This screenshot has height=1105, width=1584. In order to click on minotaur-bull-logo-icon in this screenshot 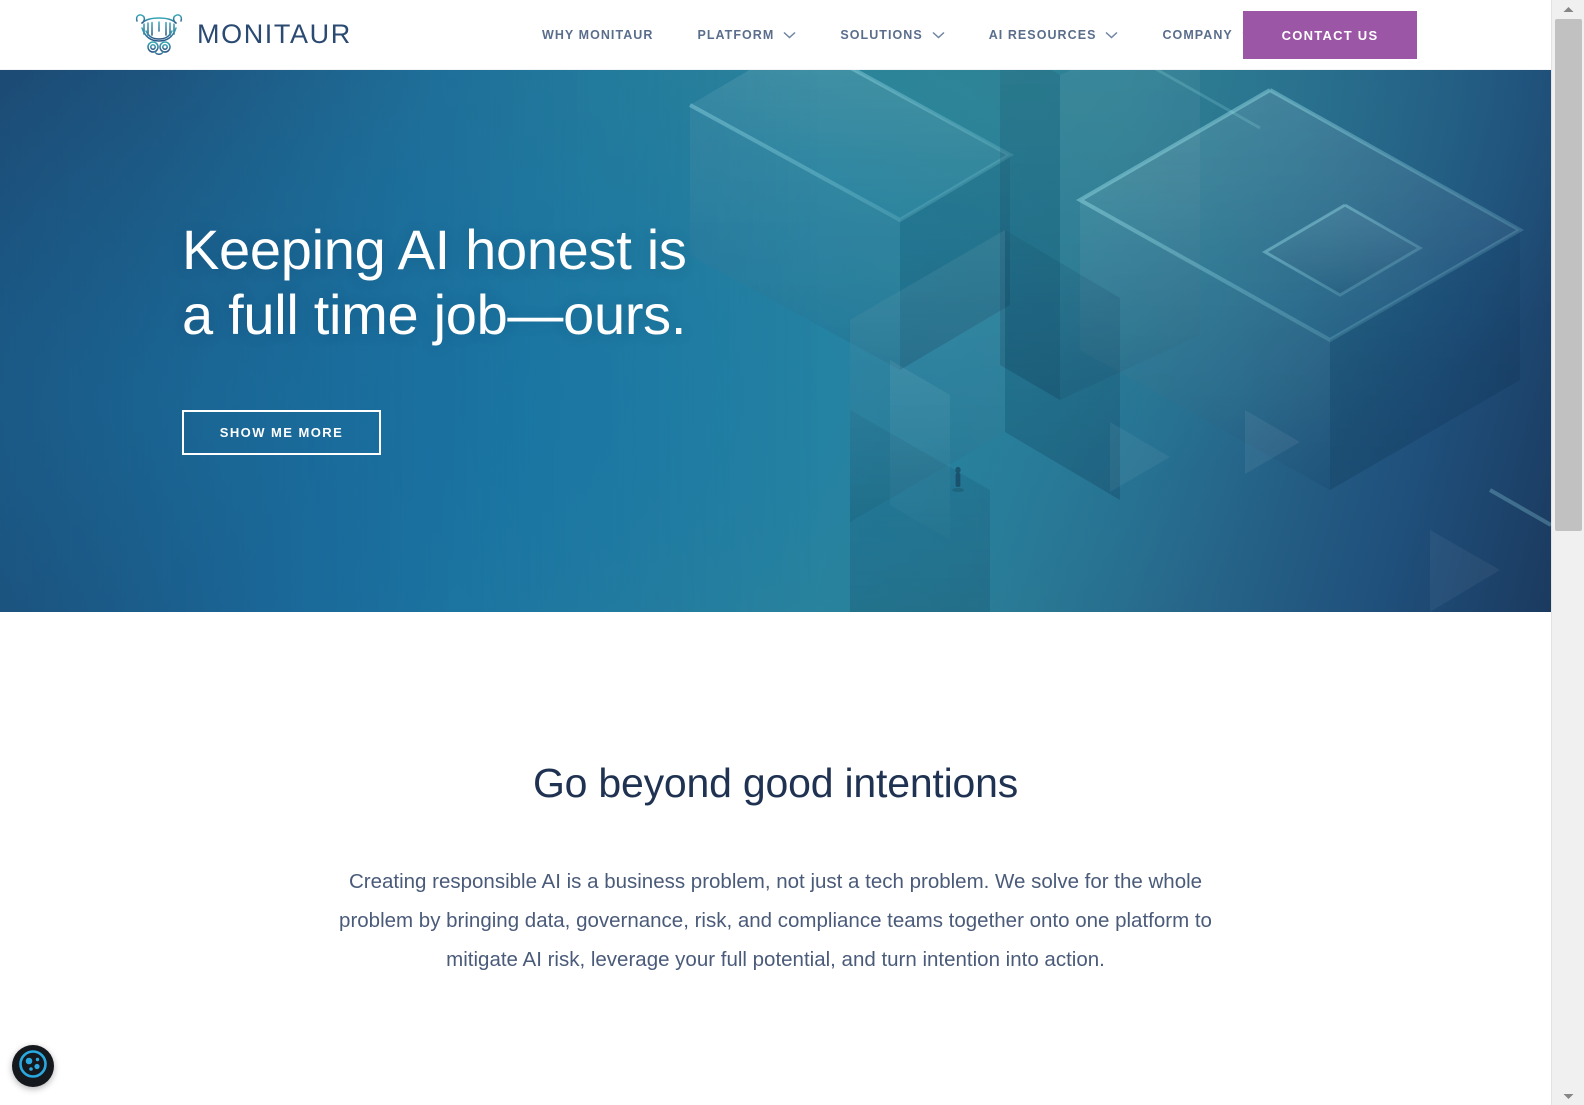, I will do `click(159, 34)`.